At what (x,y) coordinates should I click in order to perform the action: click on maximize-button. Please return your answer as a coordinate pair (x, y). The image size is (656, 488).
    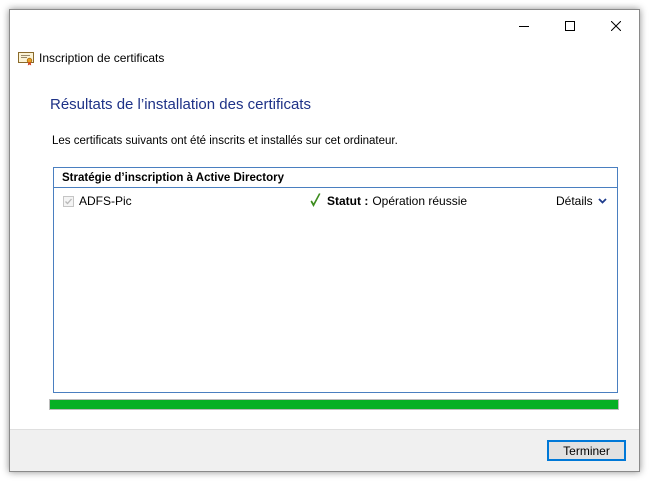
    Looking at the image, I should click on (570, 26).